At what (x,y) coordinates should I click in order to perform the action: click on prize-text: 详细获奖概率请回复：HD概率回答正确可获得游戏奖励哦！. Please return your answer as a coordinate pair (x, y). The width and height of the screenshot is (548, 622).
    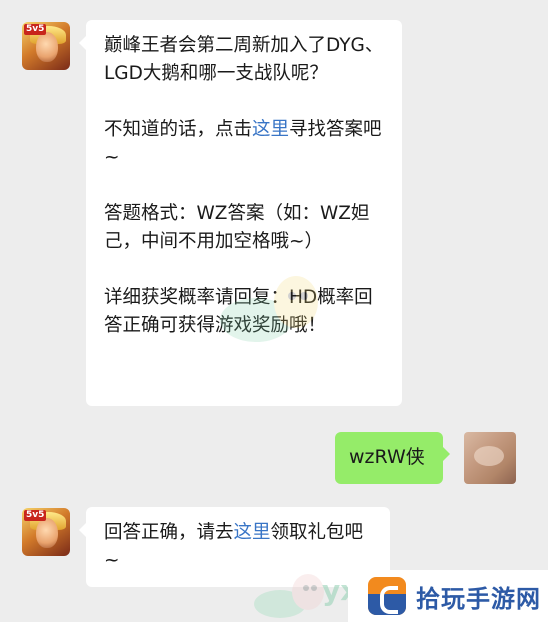
    Looking at the image, I should click on (238, 311).